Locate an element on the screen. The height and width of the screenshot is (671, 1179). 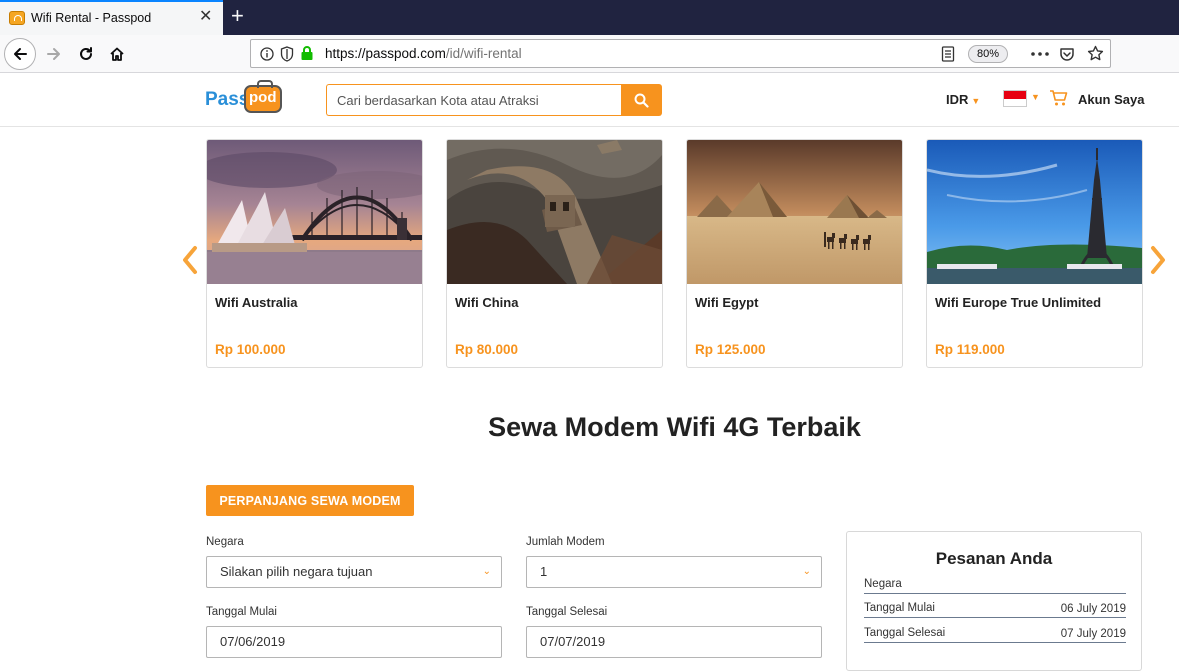
reload-icon is located at coordinates (86, 53).